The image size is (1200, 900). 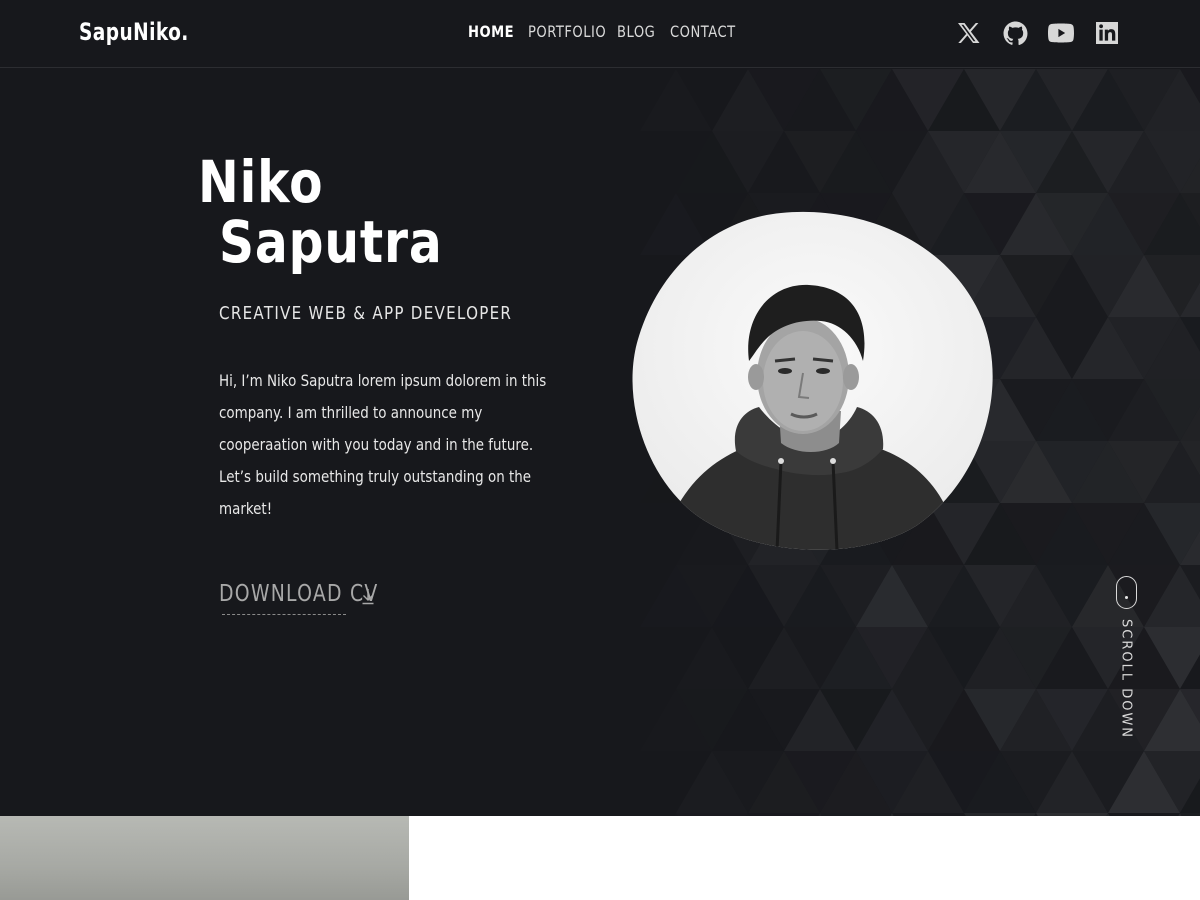 I want to click on hero-name-last: Saputra, so click(x=331, y=242).